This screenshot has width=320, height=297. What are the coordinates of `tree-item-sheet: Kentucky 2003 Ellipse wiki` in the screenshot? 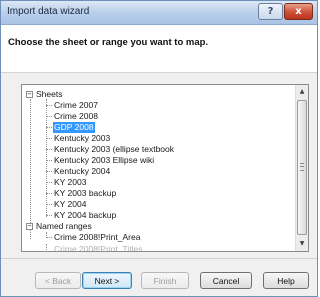 It's located at (158, 160).